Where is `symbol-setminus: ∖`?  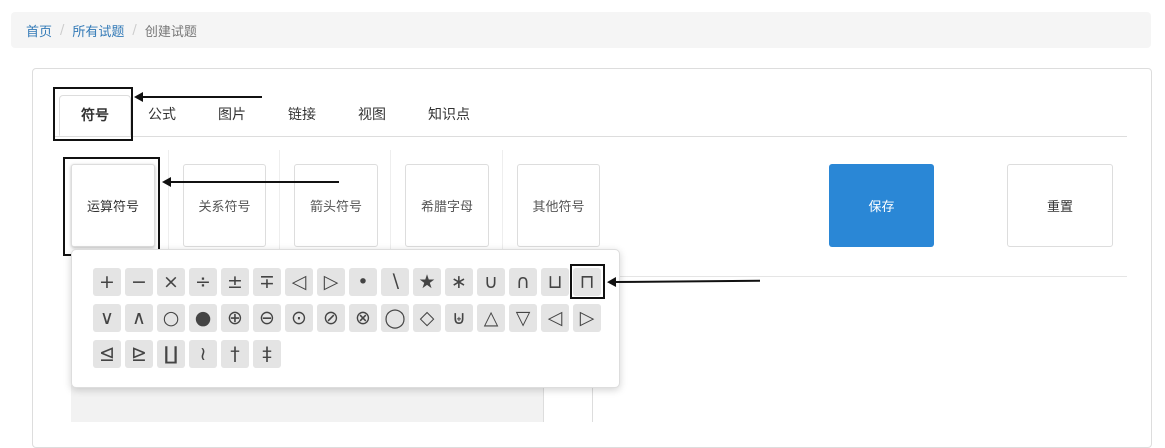
symbol-setminus: ∖ is located at coordinates (395, 282).